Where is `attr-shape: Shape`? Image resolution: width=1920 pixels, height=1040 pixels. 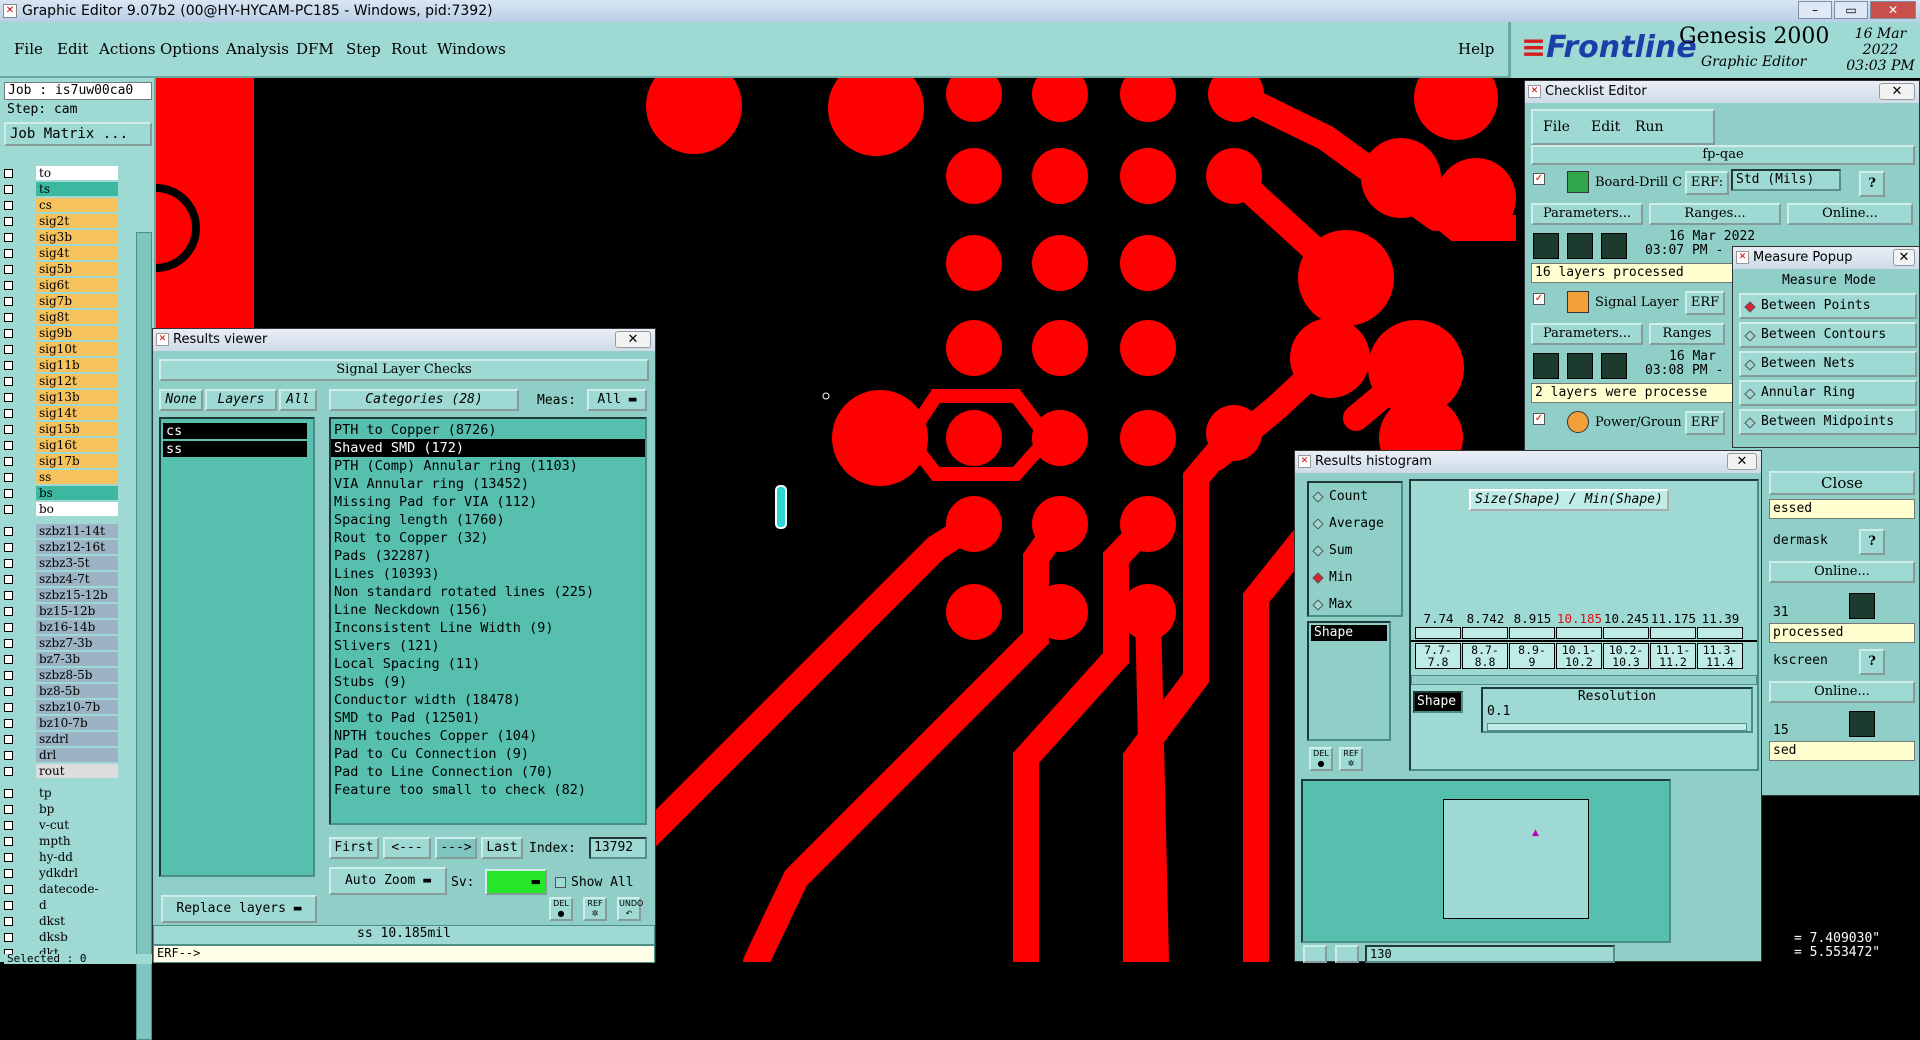 attr-shape: Shape is located at coordinates (1349, 633).